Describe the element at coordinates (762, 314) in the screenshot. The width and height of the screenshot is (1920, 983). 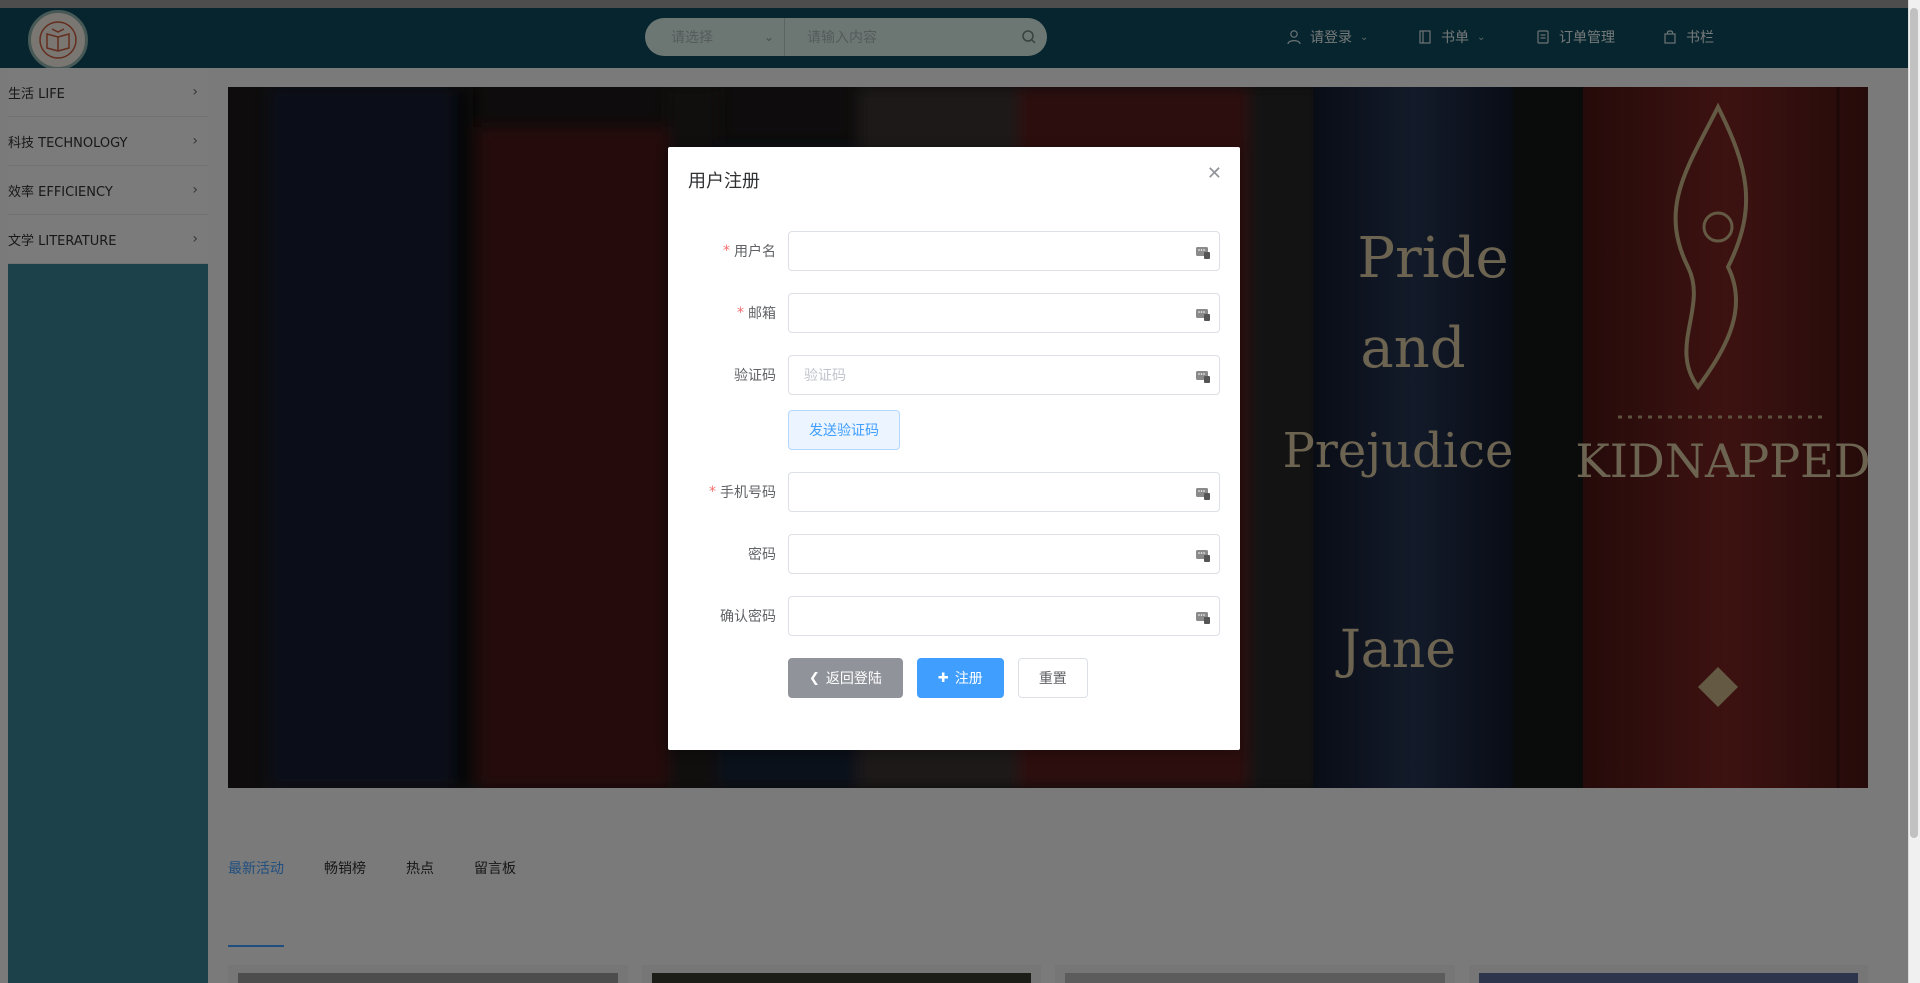
I see `email-label-text: 邮箱` at that location.